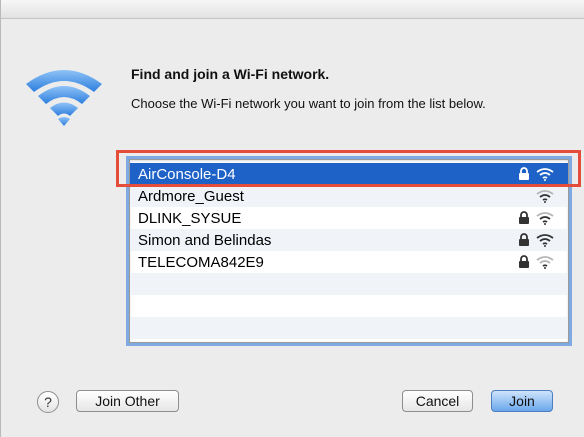 The height and width of the screenshot is (437, 584). Describe the element at coordinates (191, 196) in the screenshot. I see `network-name: Ardmore_Guest` at that location.